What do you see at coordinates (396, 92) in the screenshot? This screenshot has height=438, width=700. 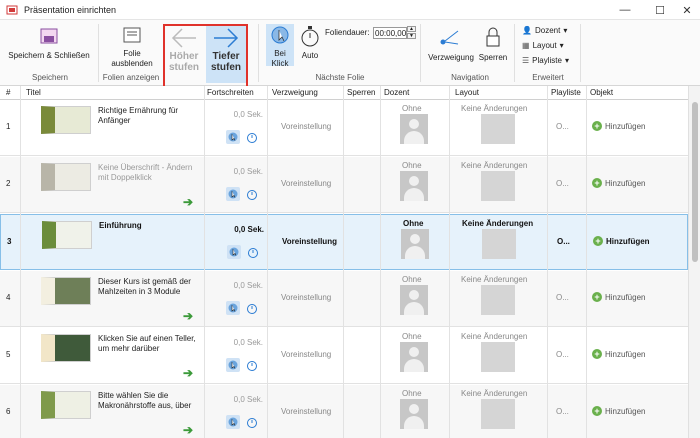 I see `col-header: Dozent` at bounding box center [396, 92].